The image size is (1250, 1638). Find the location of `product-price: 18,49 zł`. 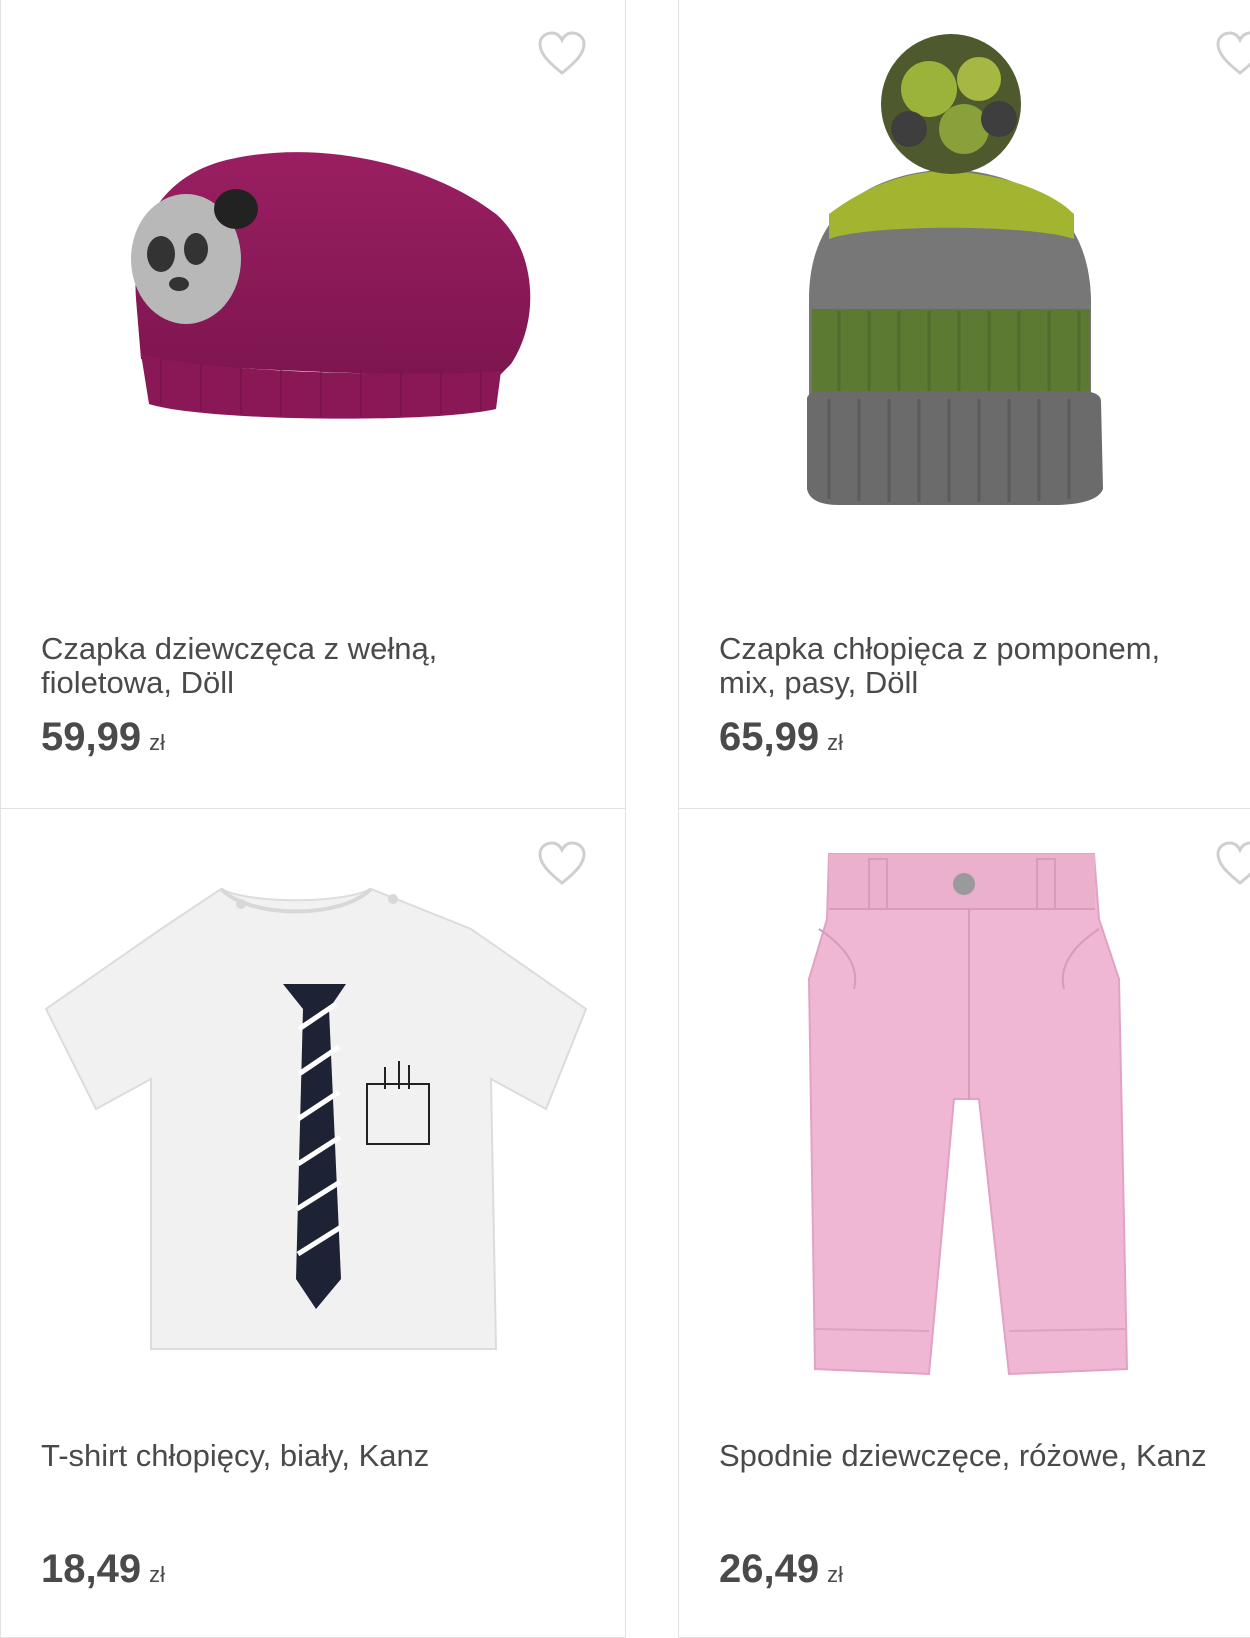

product-price: 18,49 zł is located at coordinates (103, 1569).